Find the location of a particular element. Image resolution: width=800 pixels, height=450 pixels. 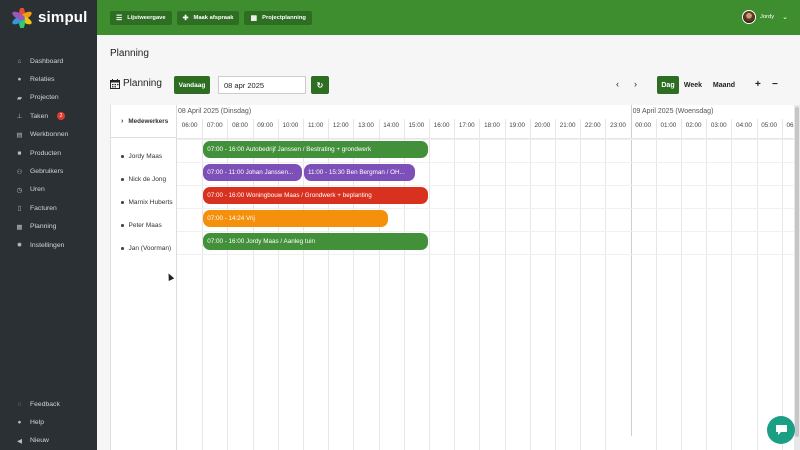

hour-label: 15:00 is located at coordinates (416, 125).